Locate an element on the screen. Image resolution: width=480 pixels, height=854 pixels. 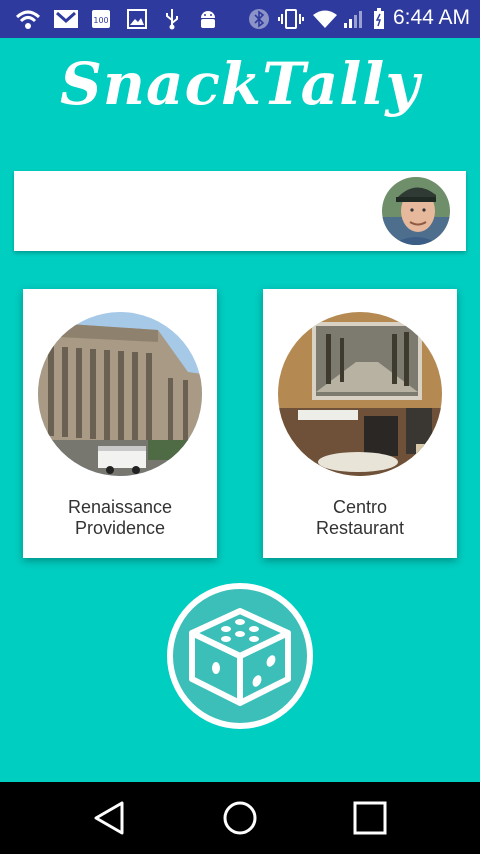
status-bar: 100 6:44 AM is located at coordinates (240, 19).